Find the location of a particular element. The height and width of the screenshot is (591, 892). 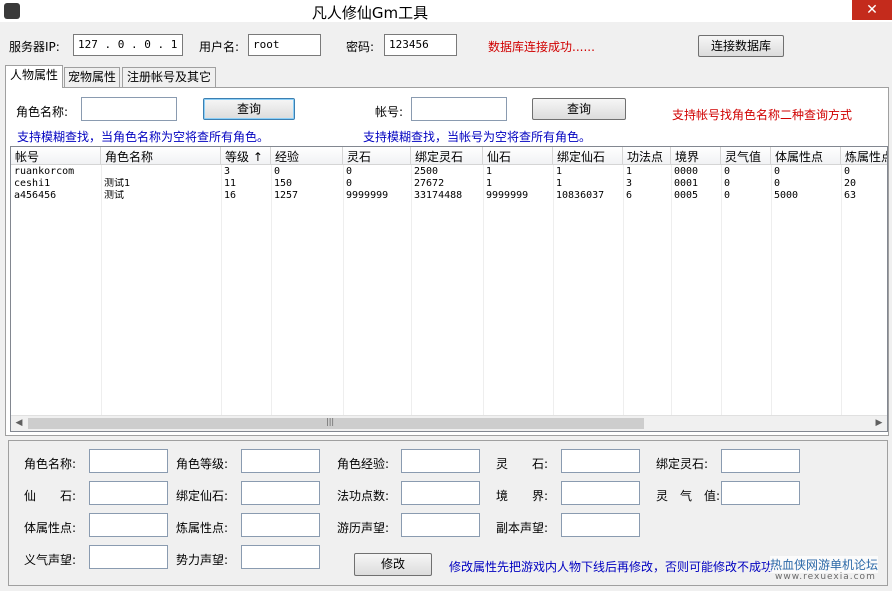

edit-label-spirit-stone: 灵 石: is located at coordinates (522, 464).